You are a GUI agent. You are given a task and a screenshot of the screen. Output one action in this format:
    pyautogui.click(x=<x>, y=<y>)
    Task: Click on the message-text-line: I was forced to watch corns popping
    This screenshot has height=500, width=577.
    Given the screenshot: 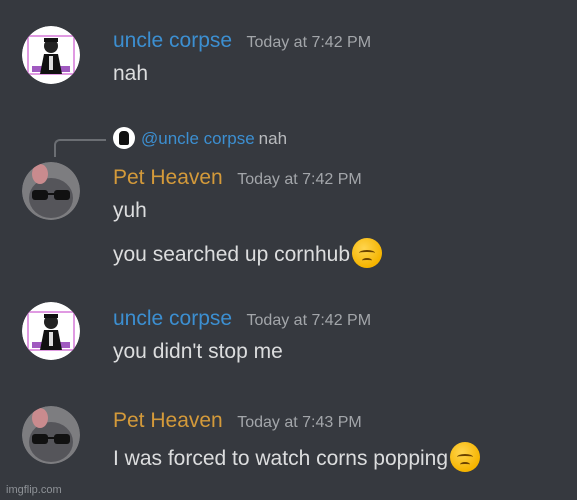 What is the action you would take?
    pyautogui.click(x=297, y=457)
    